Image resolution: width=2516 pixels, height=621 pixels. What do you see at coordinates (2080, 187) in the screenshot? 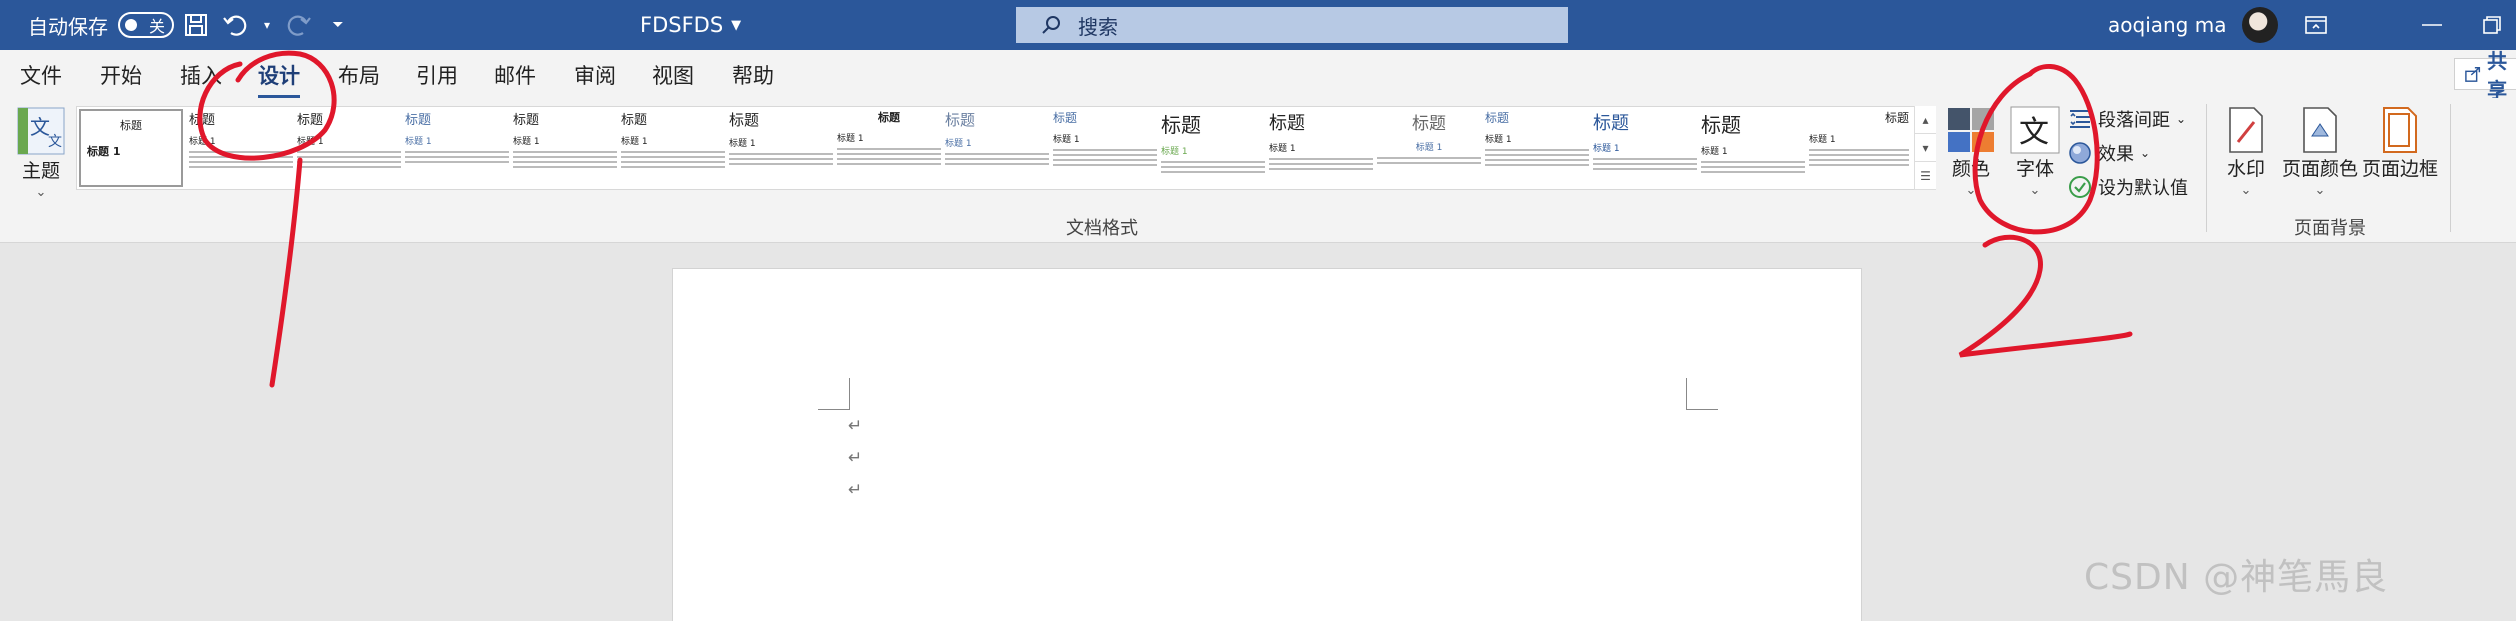
I see `checkmark-icon` at bounding box center [2080, 187].